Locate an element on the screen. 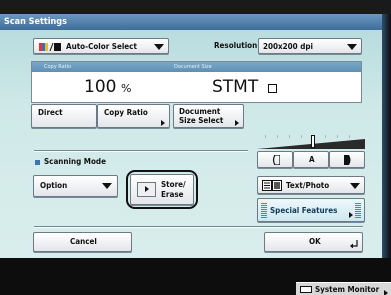 Image resolution: width=391 pixels, height=295 pixels. image-type-dropdown: Text/Photo is located at coordinates (311, 185).